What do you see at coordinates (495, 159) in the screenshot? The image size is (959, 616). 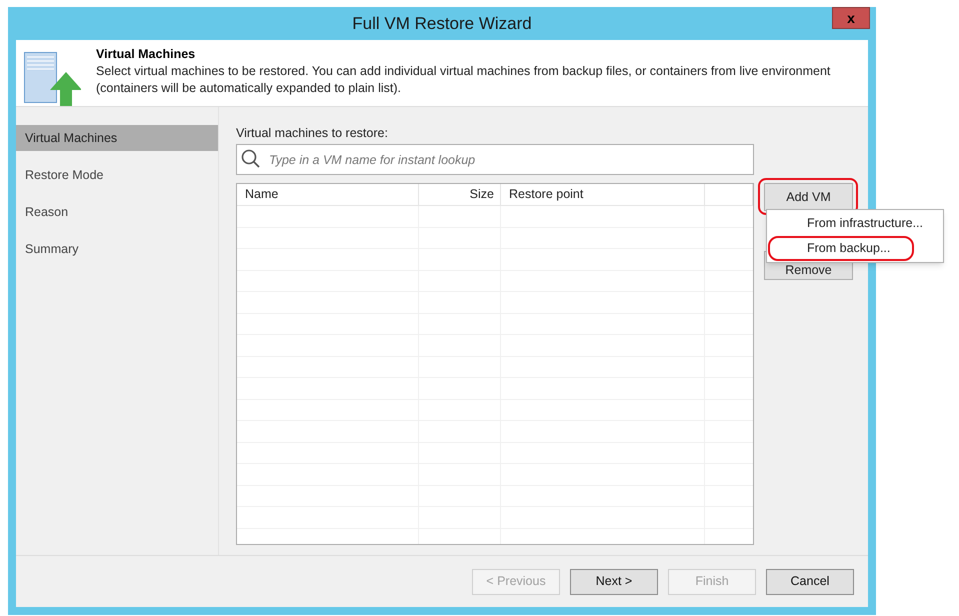 I see `search-field: Type in a VM name for instant lookup` at bounding box center [495, 159].